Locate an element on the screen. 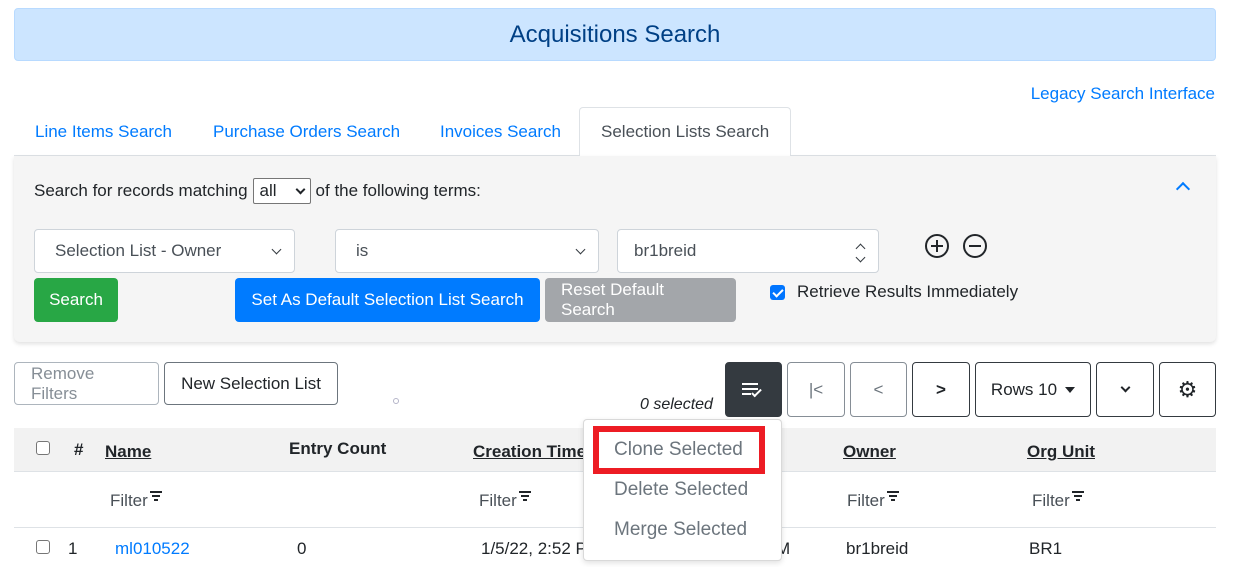 The image size is (1236, 567). spinner-arrows-icon is located at coordinates (860, 252).